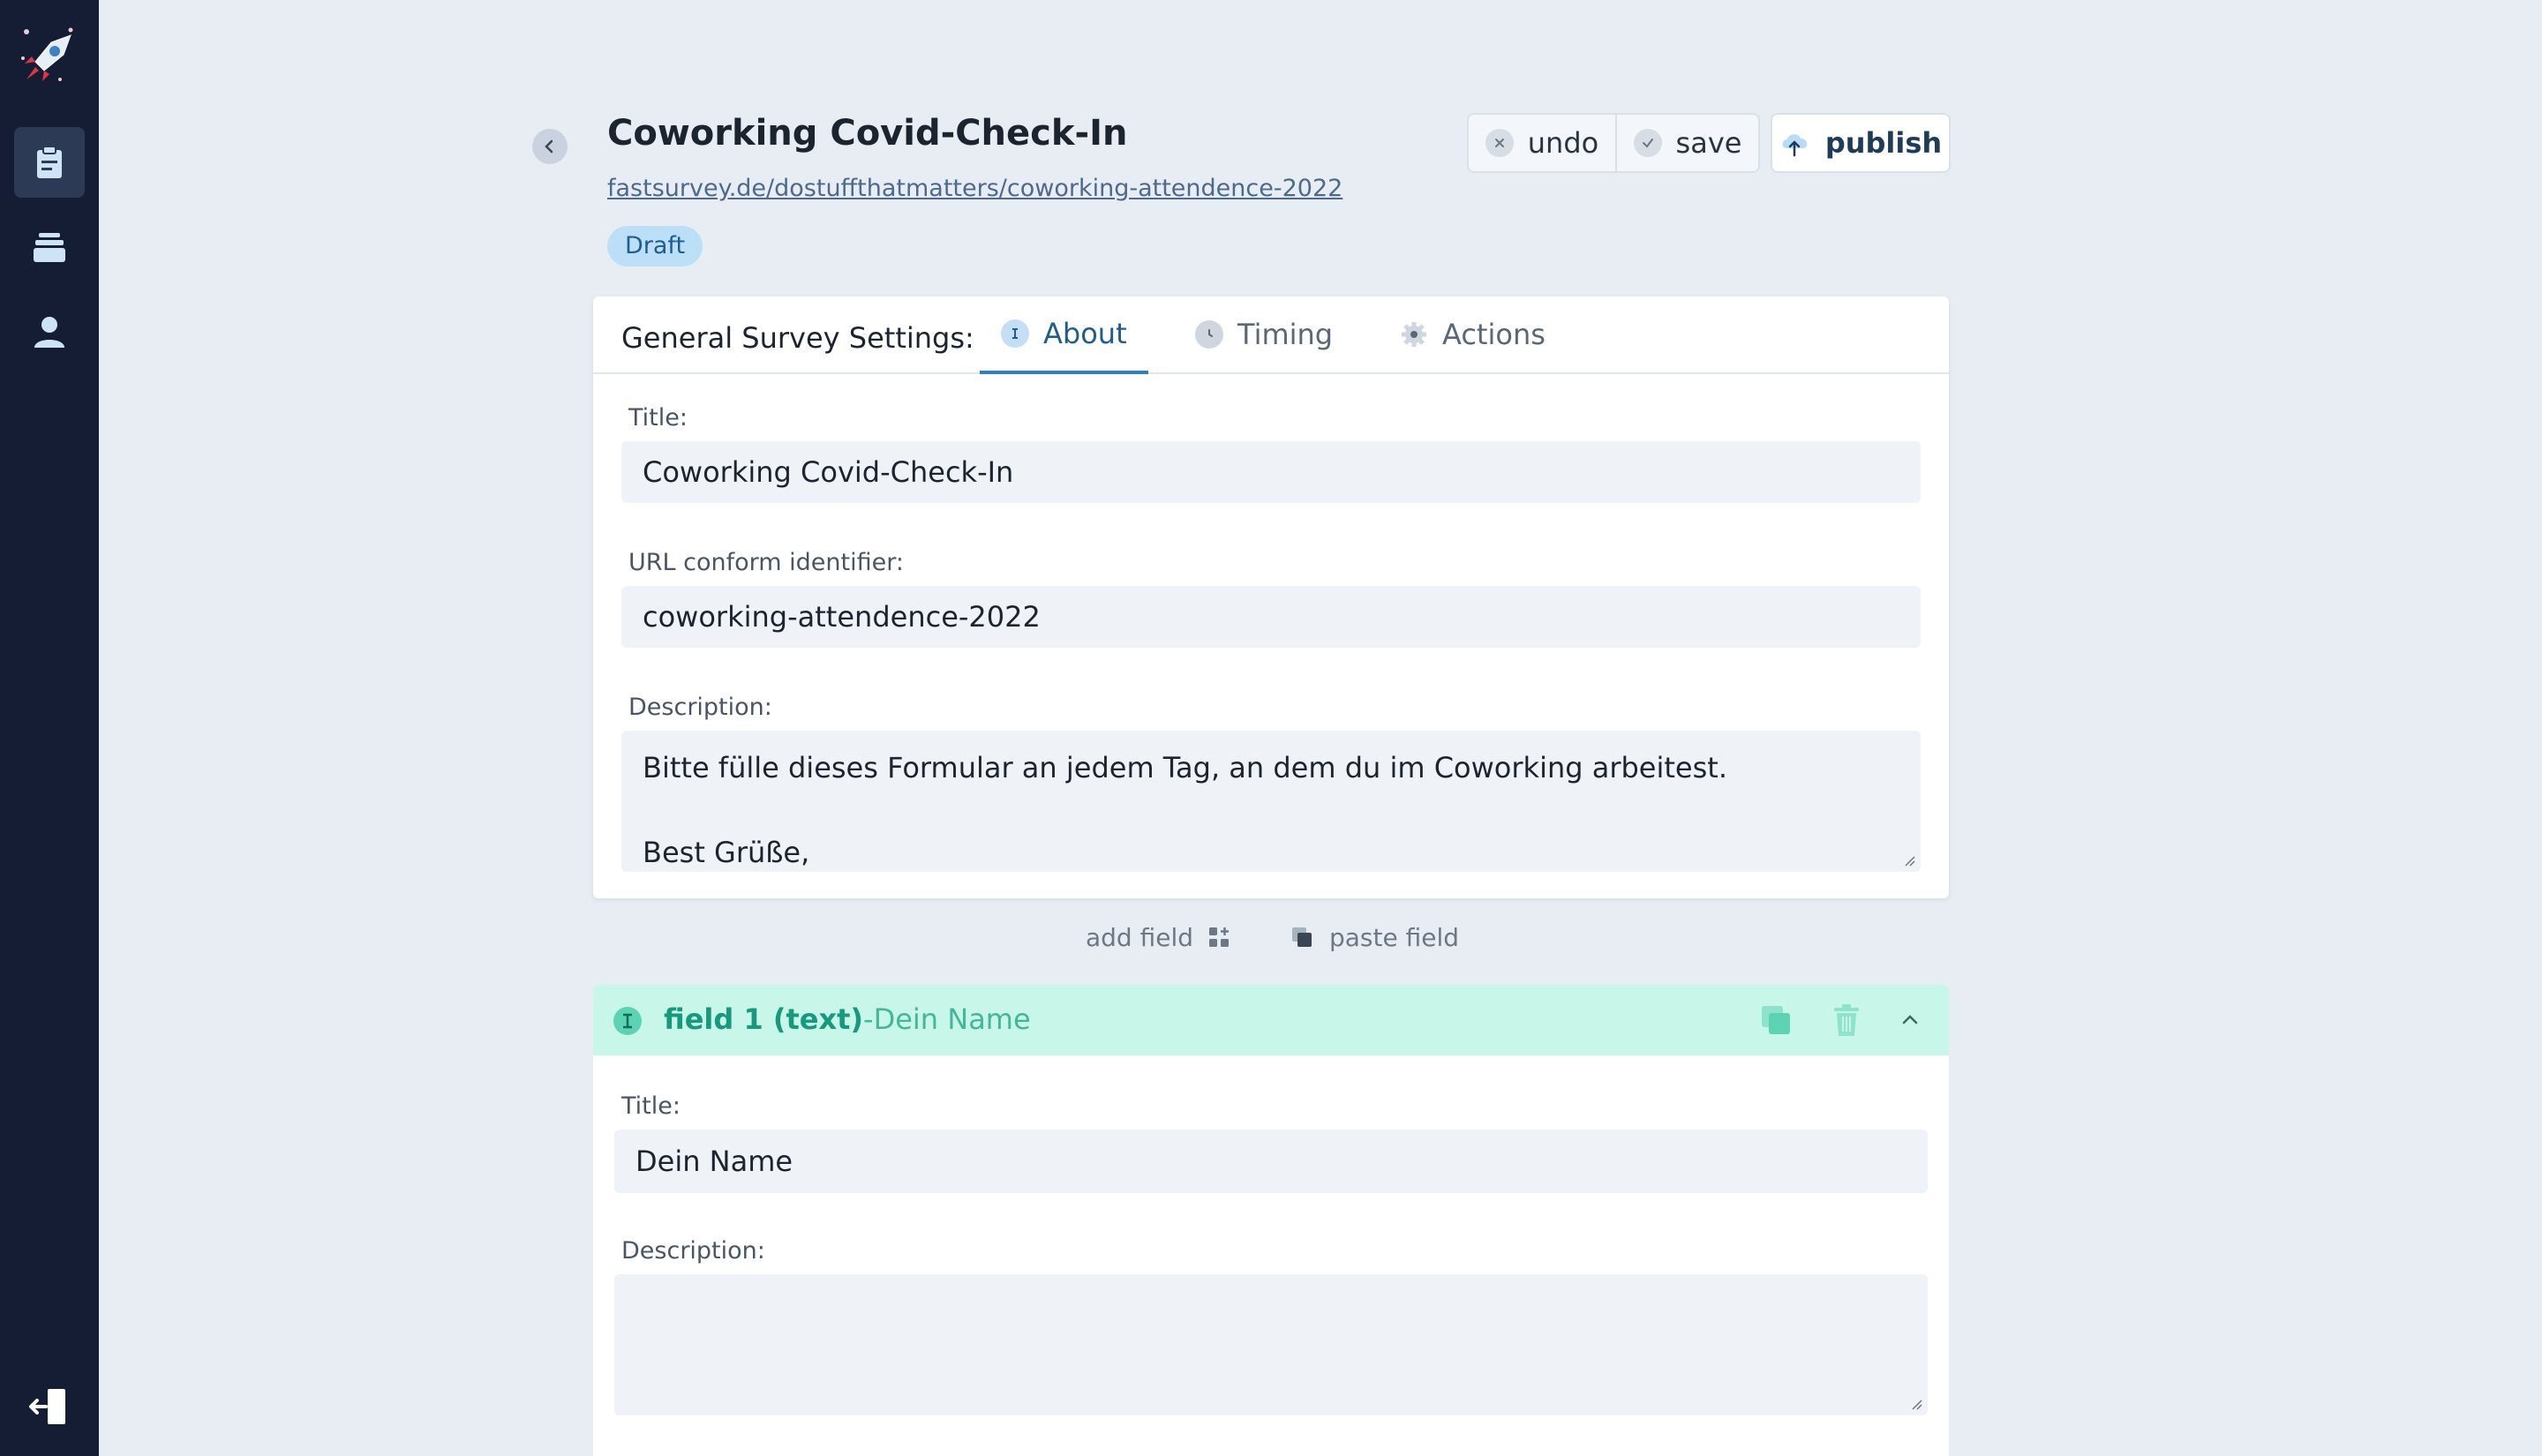  What do you see at coordinates (655, 246) in the screenshot?
I see `status-badge: Draft` at bounding box center [655, 246].